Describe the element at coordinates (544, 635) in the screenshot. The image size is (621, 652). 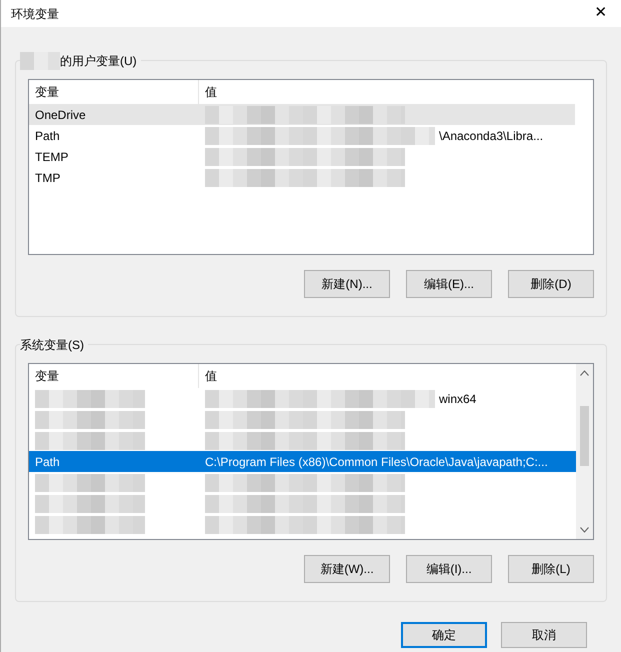
I see `cancel-button: 取消` at that location.